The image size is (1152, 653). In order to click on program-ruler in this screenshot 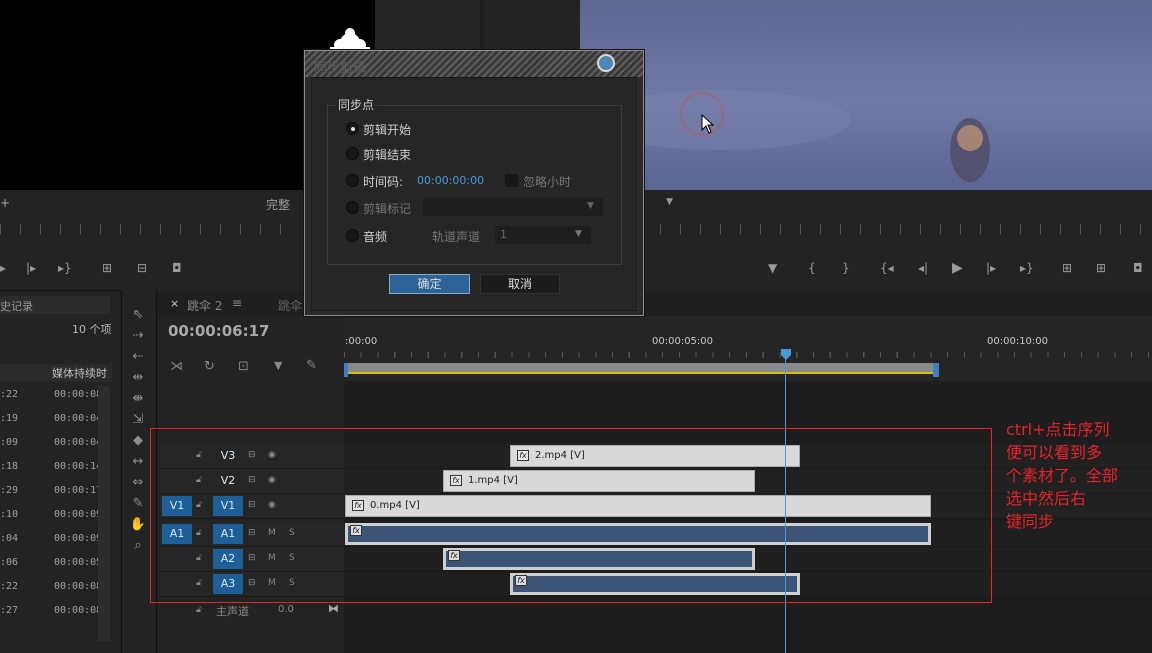, I will do `click(896, 229)`.